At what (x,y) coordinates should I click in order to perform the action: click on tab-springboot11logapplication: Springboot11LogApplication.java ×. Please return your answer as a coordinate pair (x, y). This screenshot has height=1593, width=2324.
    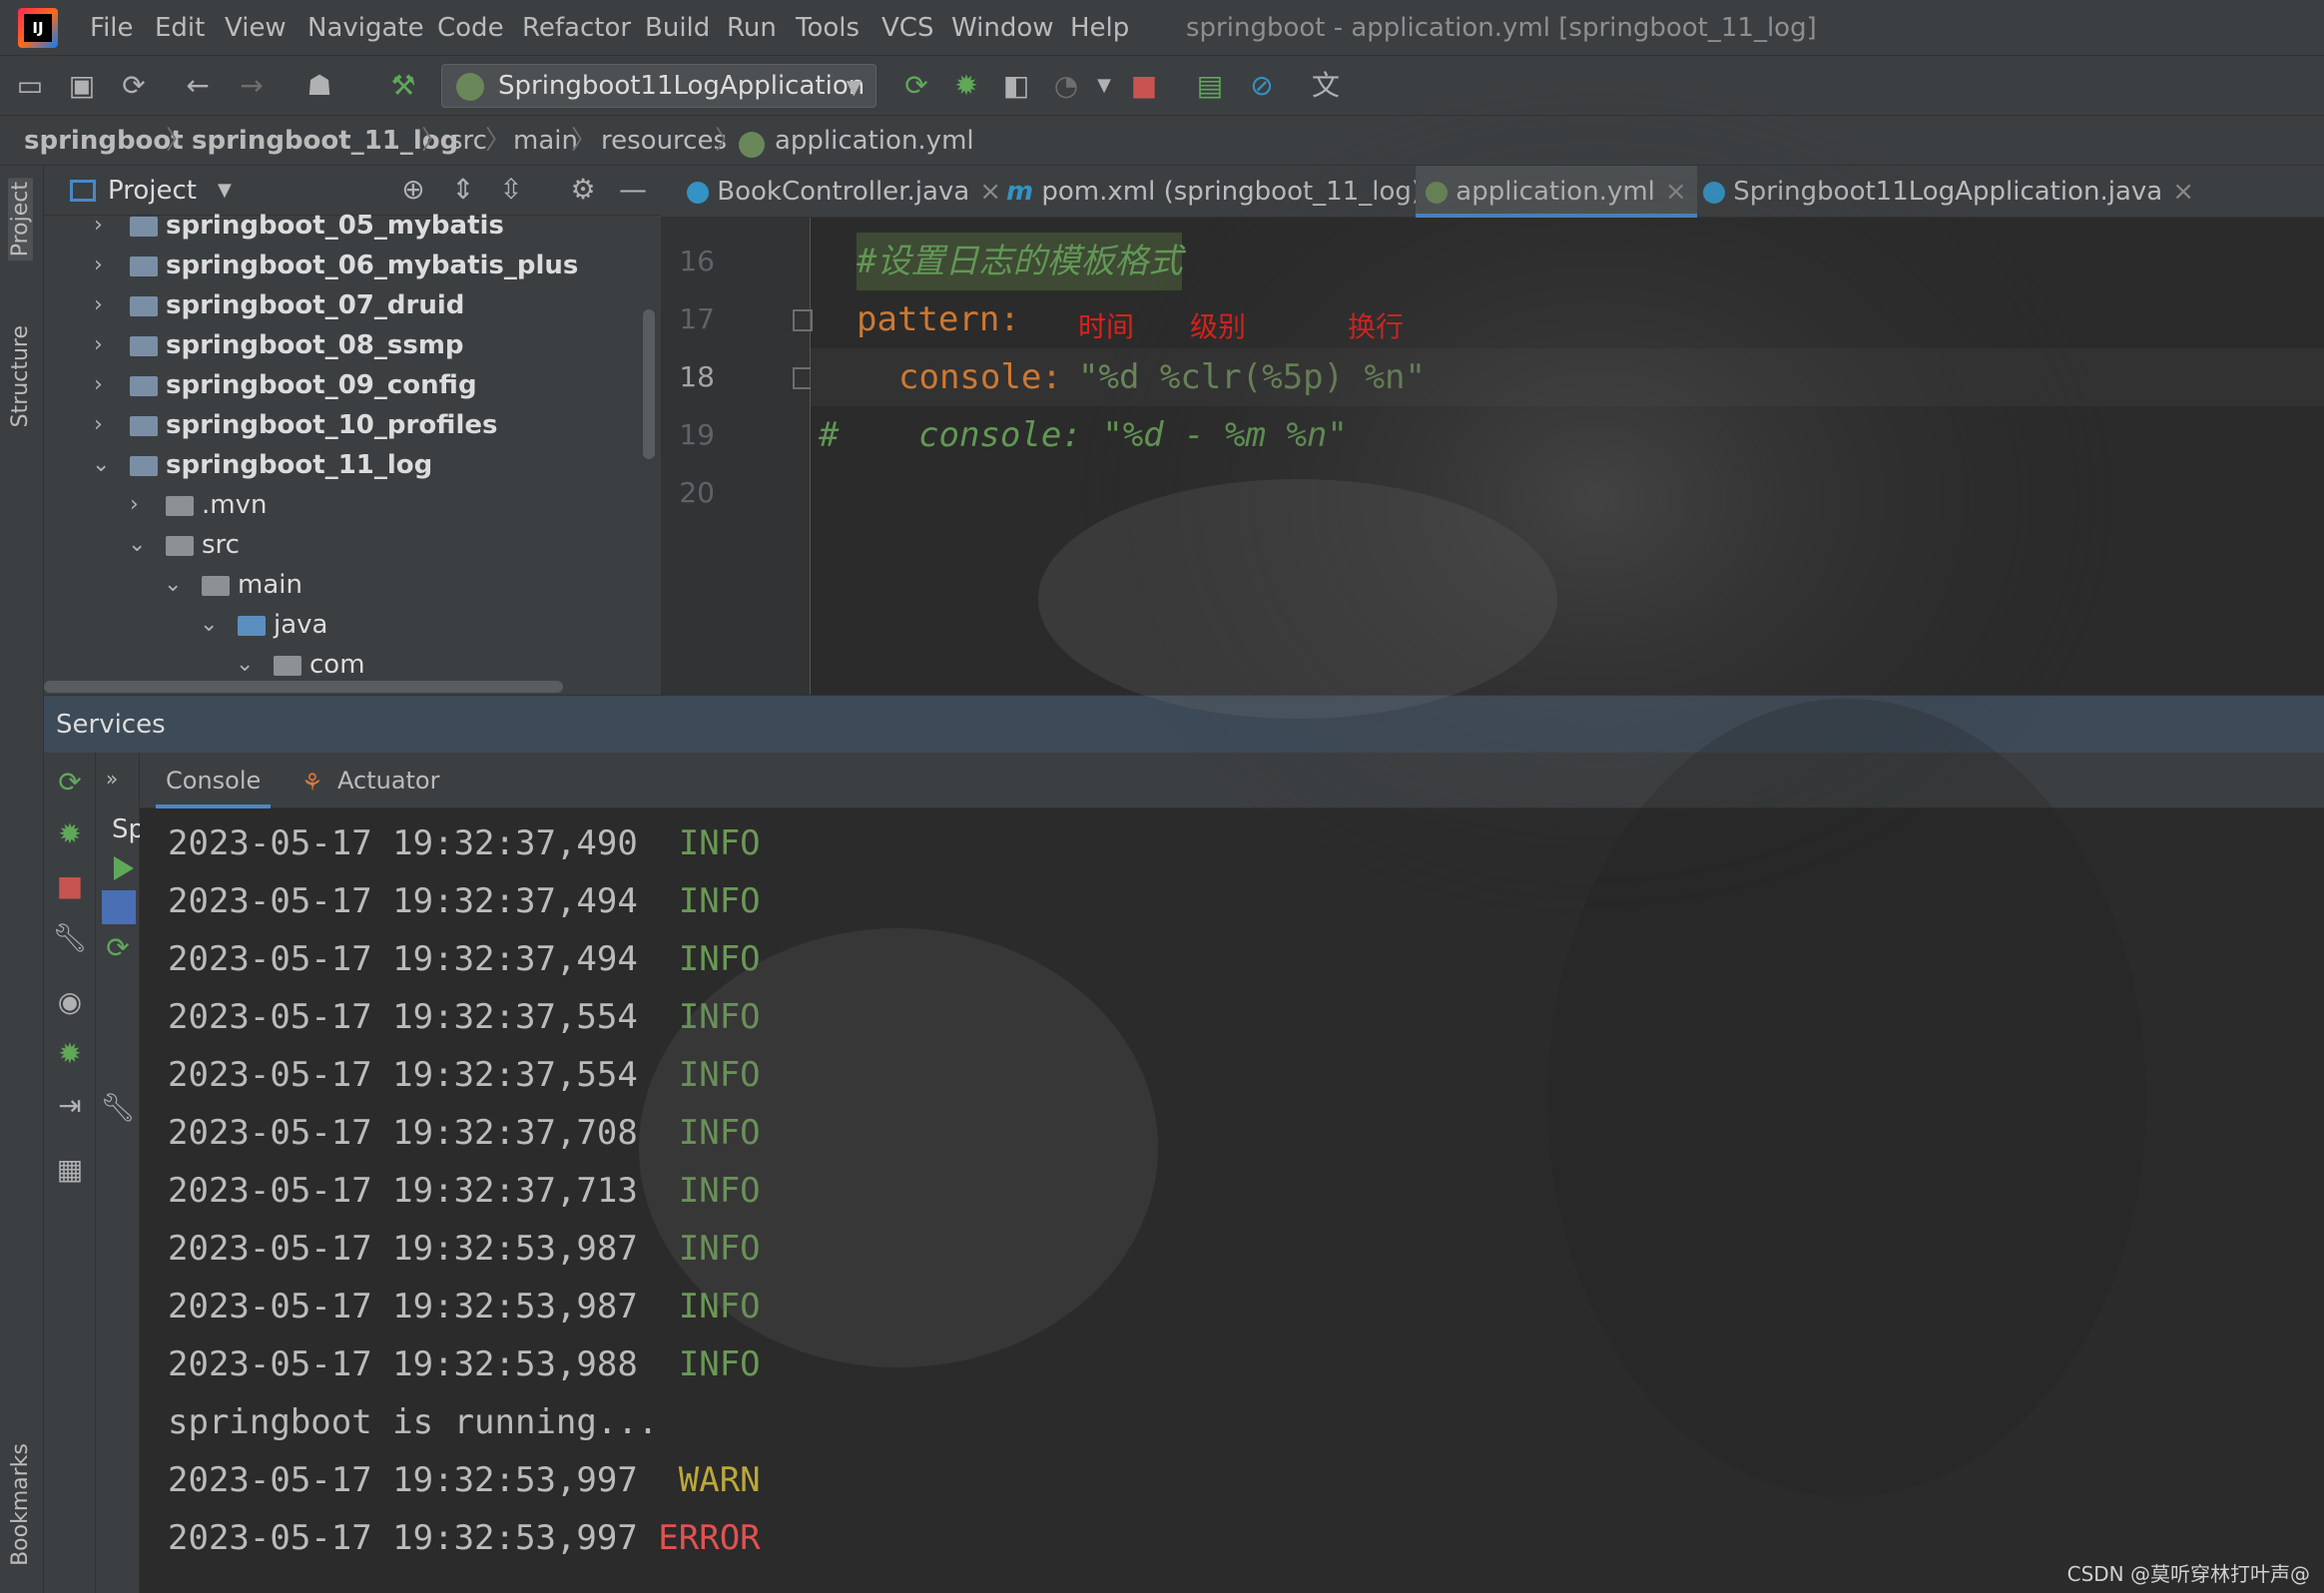
    Looking at the image, I should click on (1948, 192).